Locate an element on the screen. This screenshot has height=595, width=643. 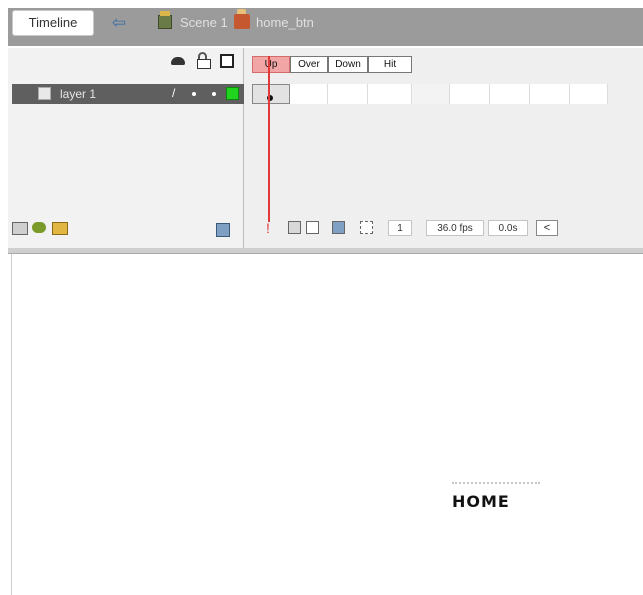
home-button-text: HOME is located at coordinates (481, 501).